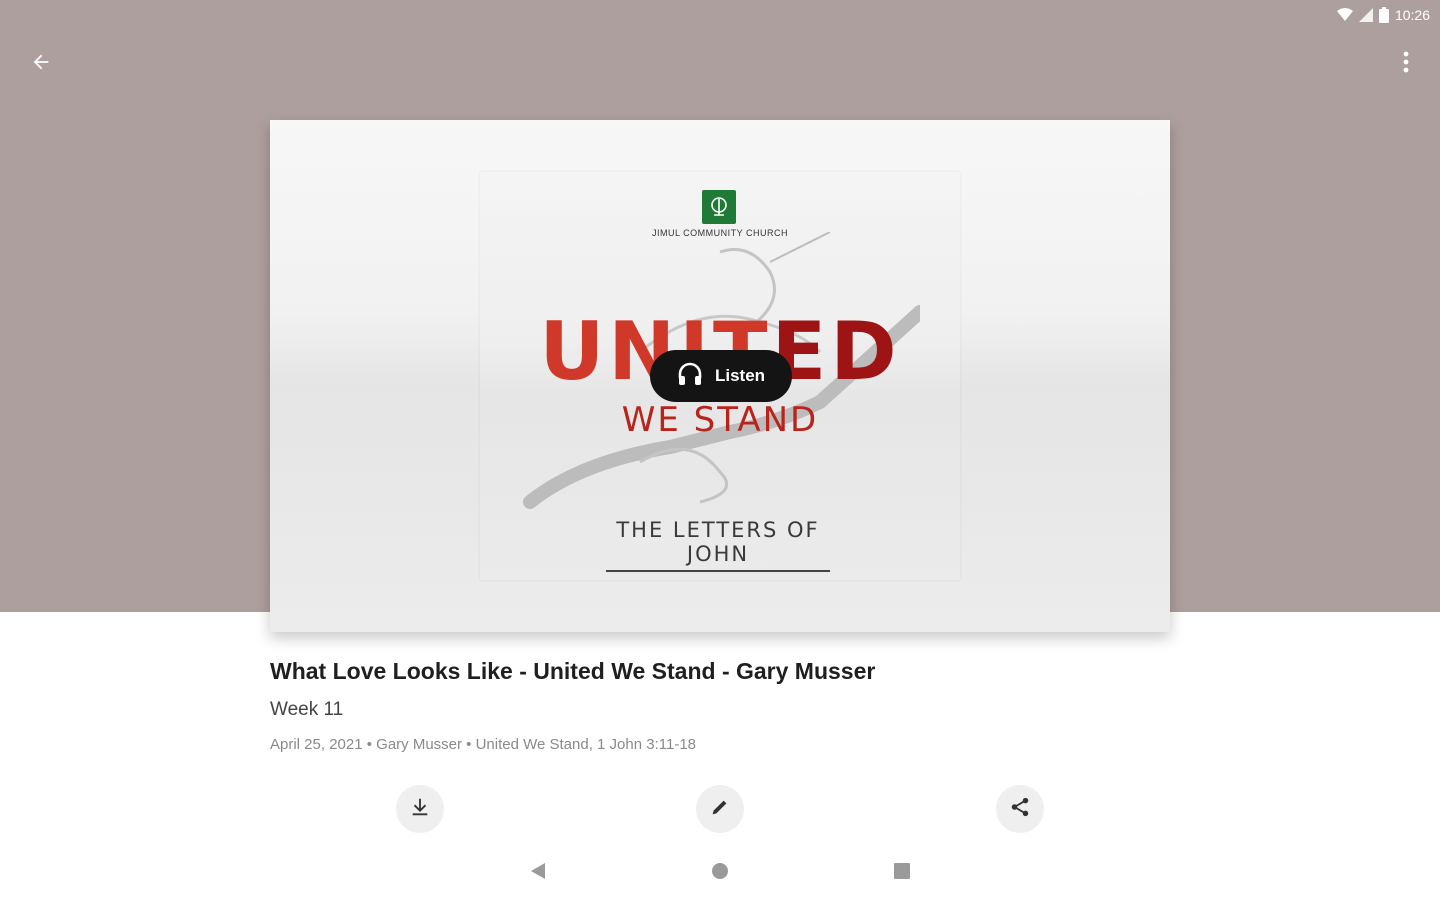  Describe the element at coordinates (740, 375) in the screenshot. I see `listen-label: Listen` at that location.